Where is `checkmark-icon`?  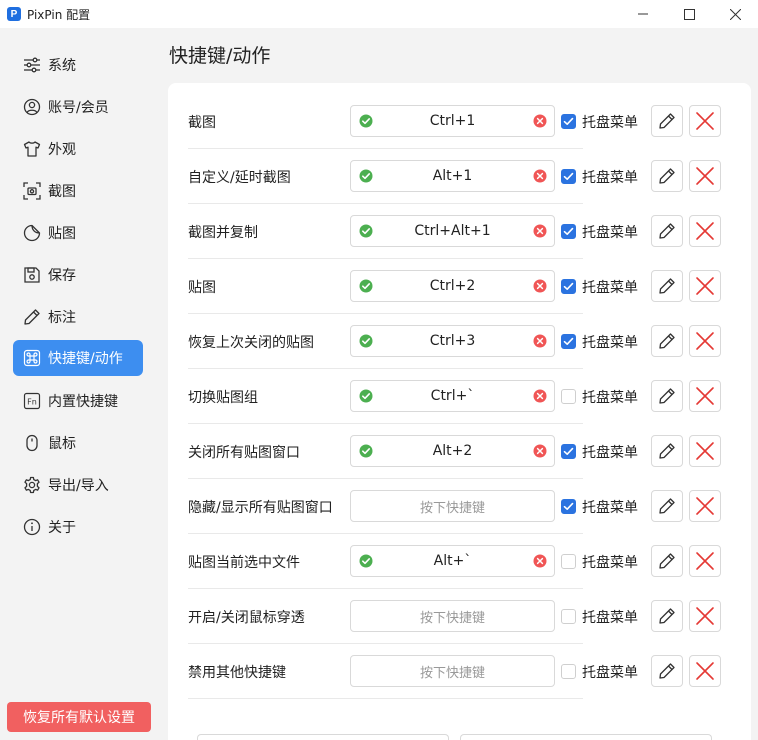
checkmark-icon is located at coordinates (568, 231).